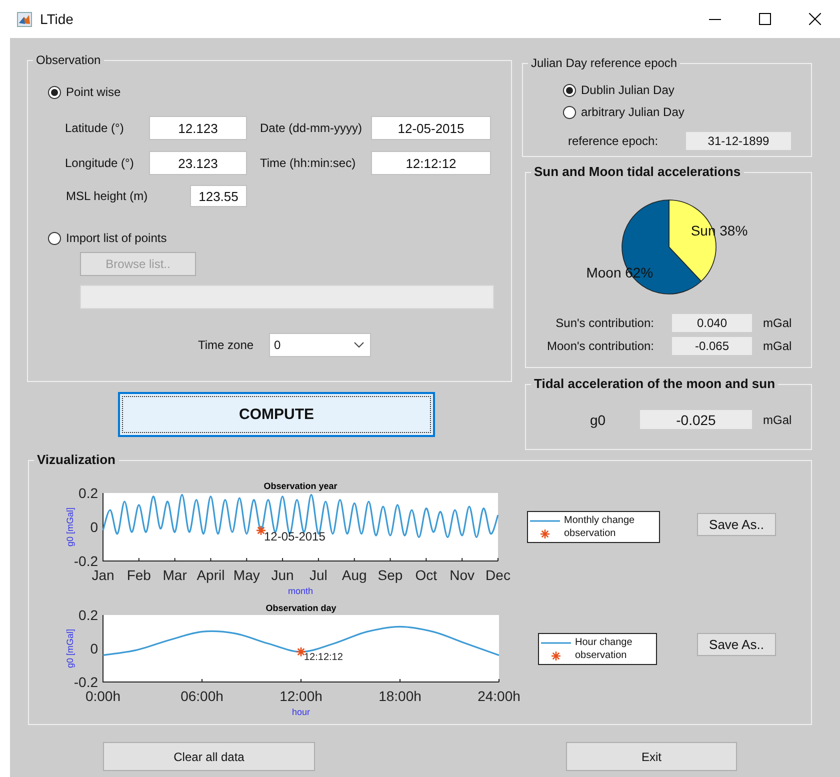  Describe the element at coordinates (319, 575) in the screenshot. I see `tick-label: Jul` at that location.